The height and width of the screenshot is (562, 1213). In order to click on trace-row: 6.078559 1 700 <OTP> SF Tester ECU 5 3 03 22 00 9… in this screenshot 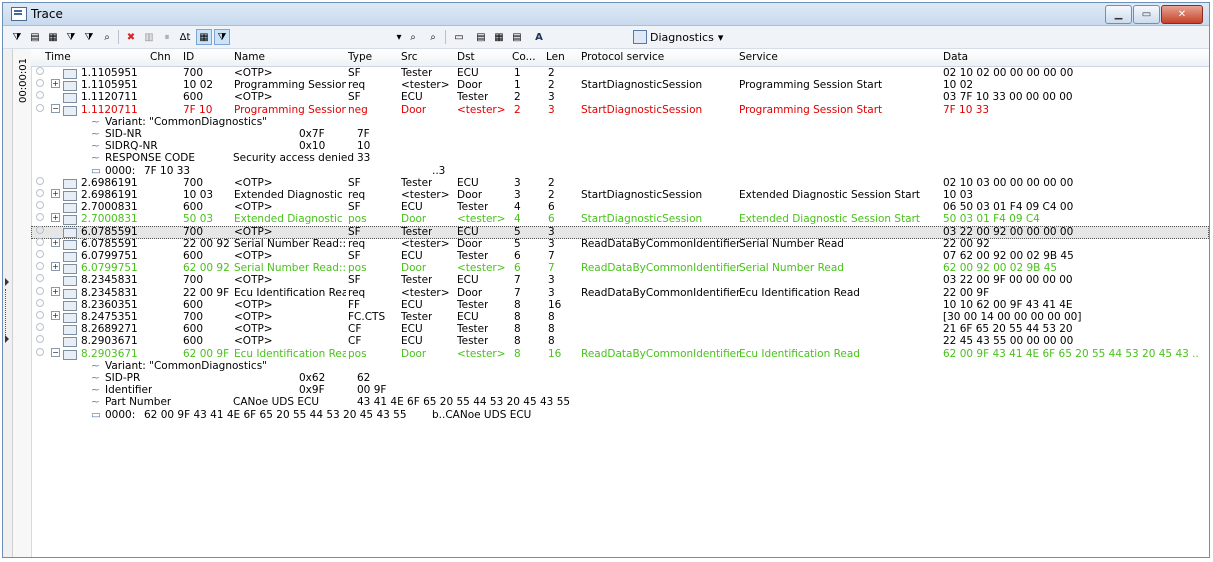, I will do `click(620, 232)`.